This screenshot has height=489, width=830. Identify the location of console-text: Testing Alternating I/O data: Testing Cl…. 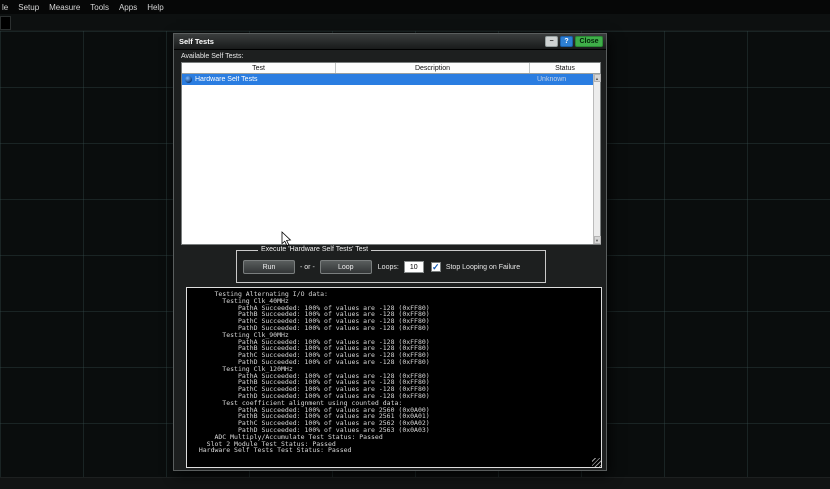
(314, 372).